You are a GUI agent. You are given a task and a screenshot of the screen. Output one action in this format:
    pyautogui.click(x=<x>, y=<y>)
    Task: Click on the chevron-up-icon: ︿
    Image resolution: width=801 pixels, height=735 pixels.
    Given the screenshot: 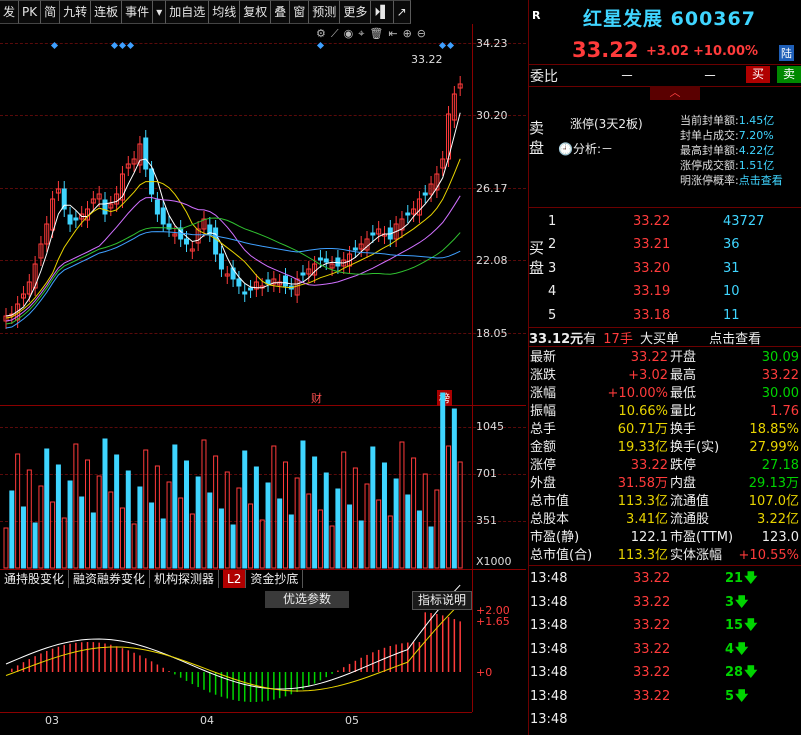 What is the action you would take?
    pyautogui.click(x=675, y=92)
    